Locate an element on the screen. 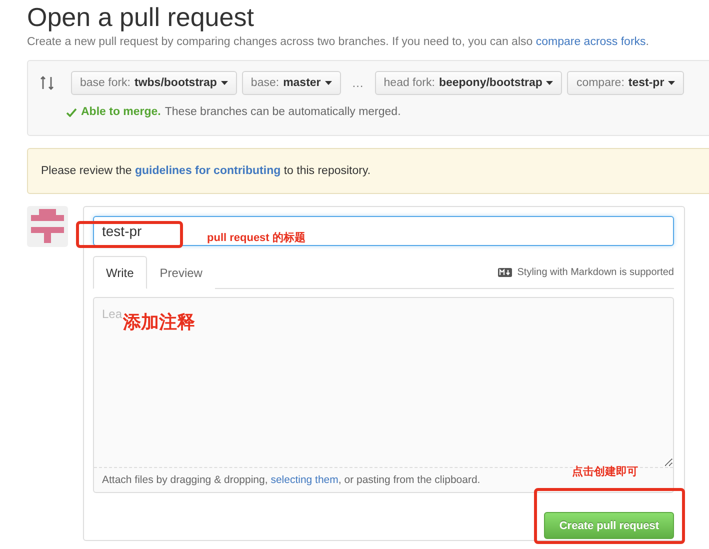 This screenshot has width=709, height=549. page-title: Open a pull request is located at coordinates (141, 16).